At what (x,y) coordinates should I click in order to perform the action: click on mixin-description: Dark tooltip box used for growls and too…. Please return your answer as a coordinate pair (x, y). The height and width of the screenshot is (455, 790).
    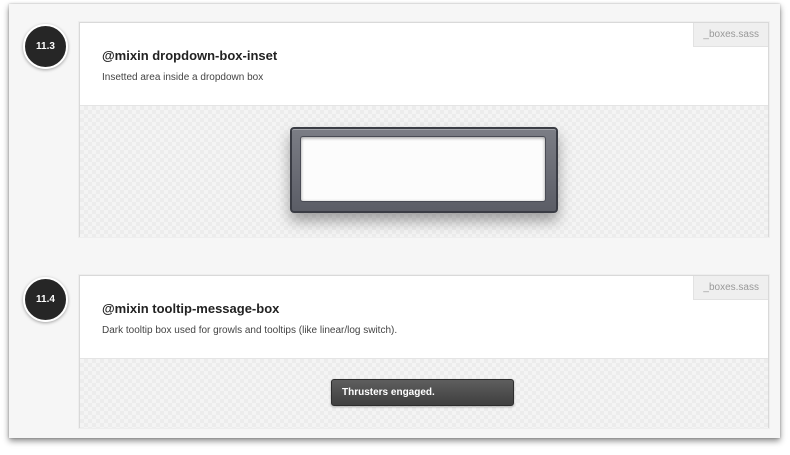
    Looking at the image, I should click on (250, 330).